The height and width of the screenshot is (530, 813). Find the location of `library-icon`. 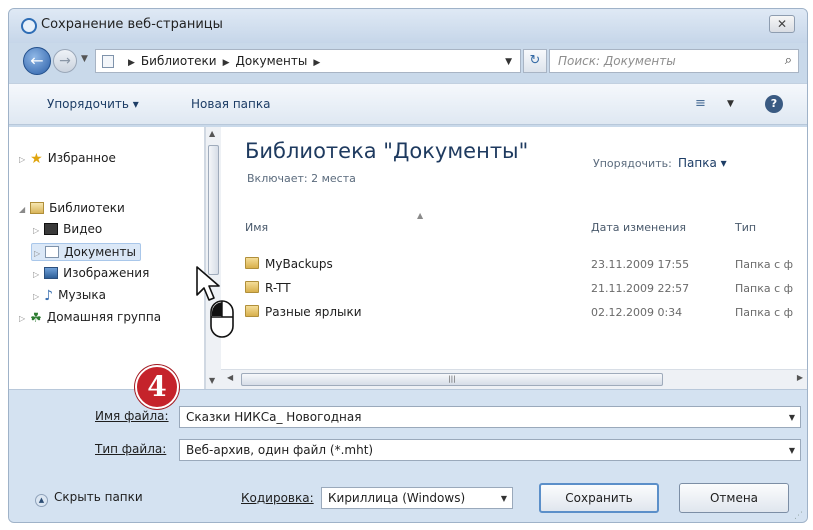

library-icon is located at coordinates (37, 208).